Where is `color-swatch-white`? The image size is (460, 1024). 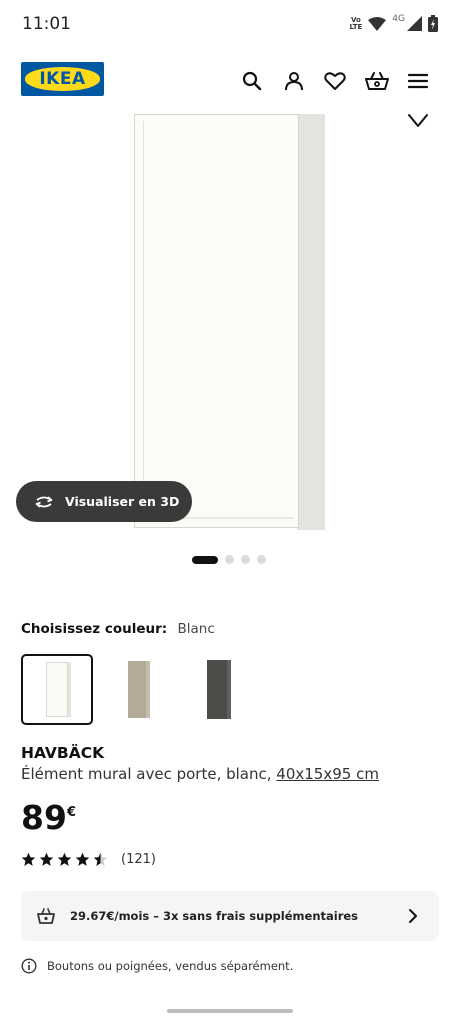 color-swatch-white is located at coordinates (57, 689).